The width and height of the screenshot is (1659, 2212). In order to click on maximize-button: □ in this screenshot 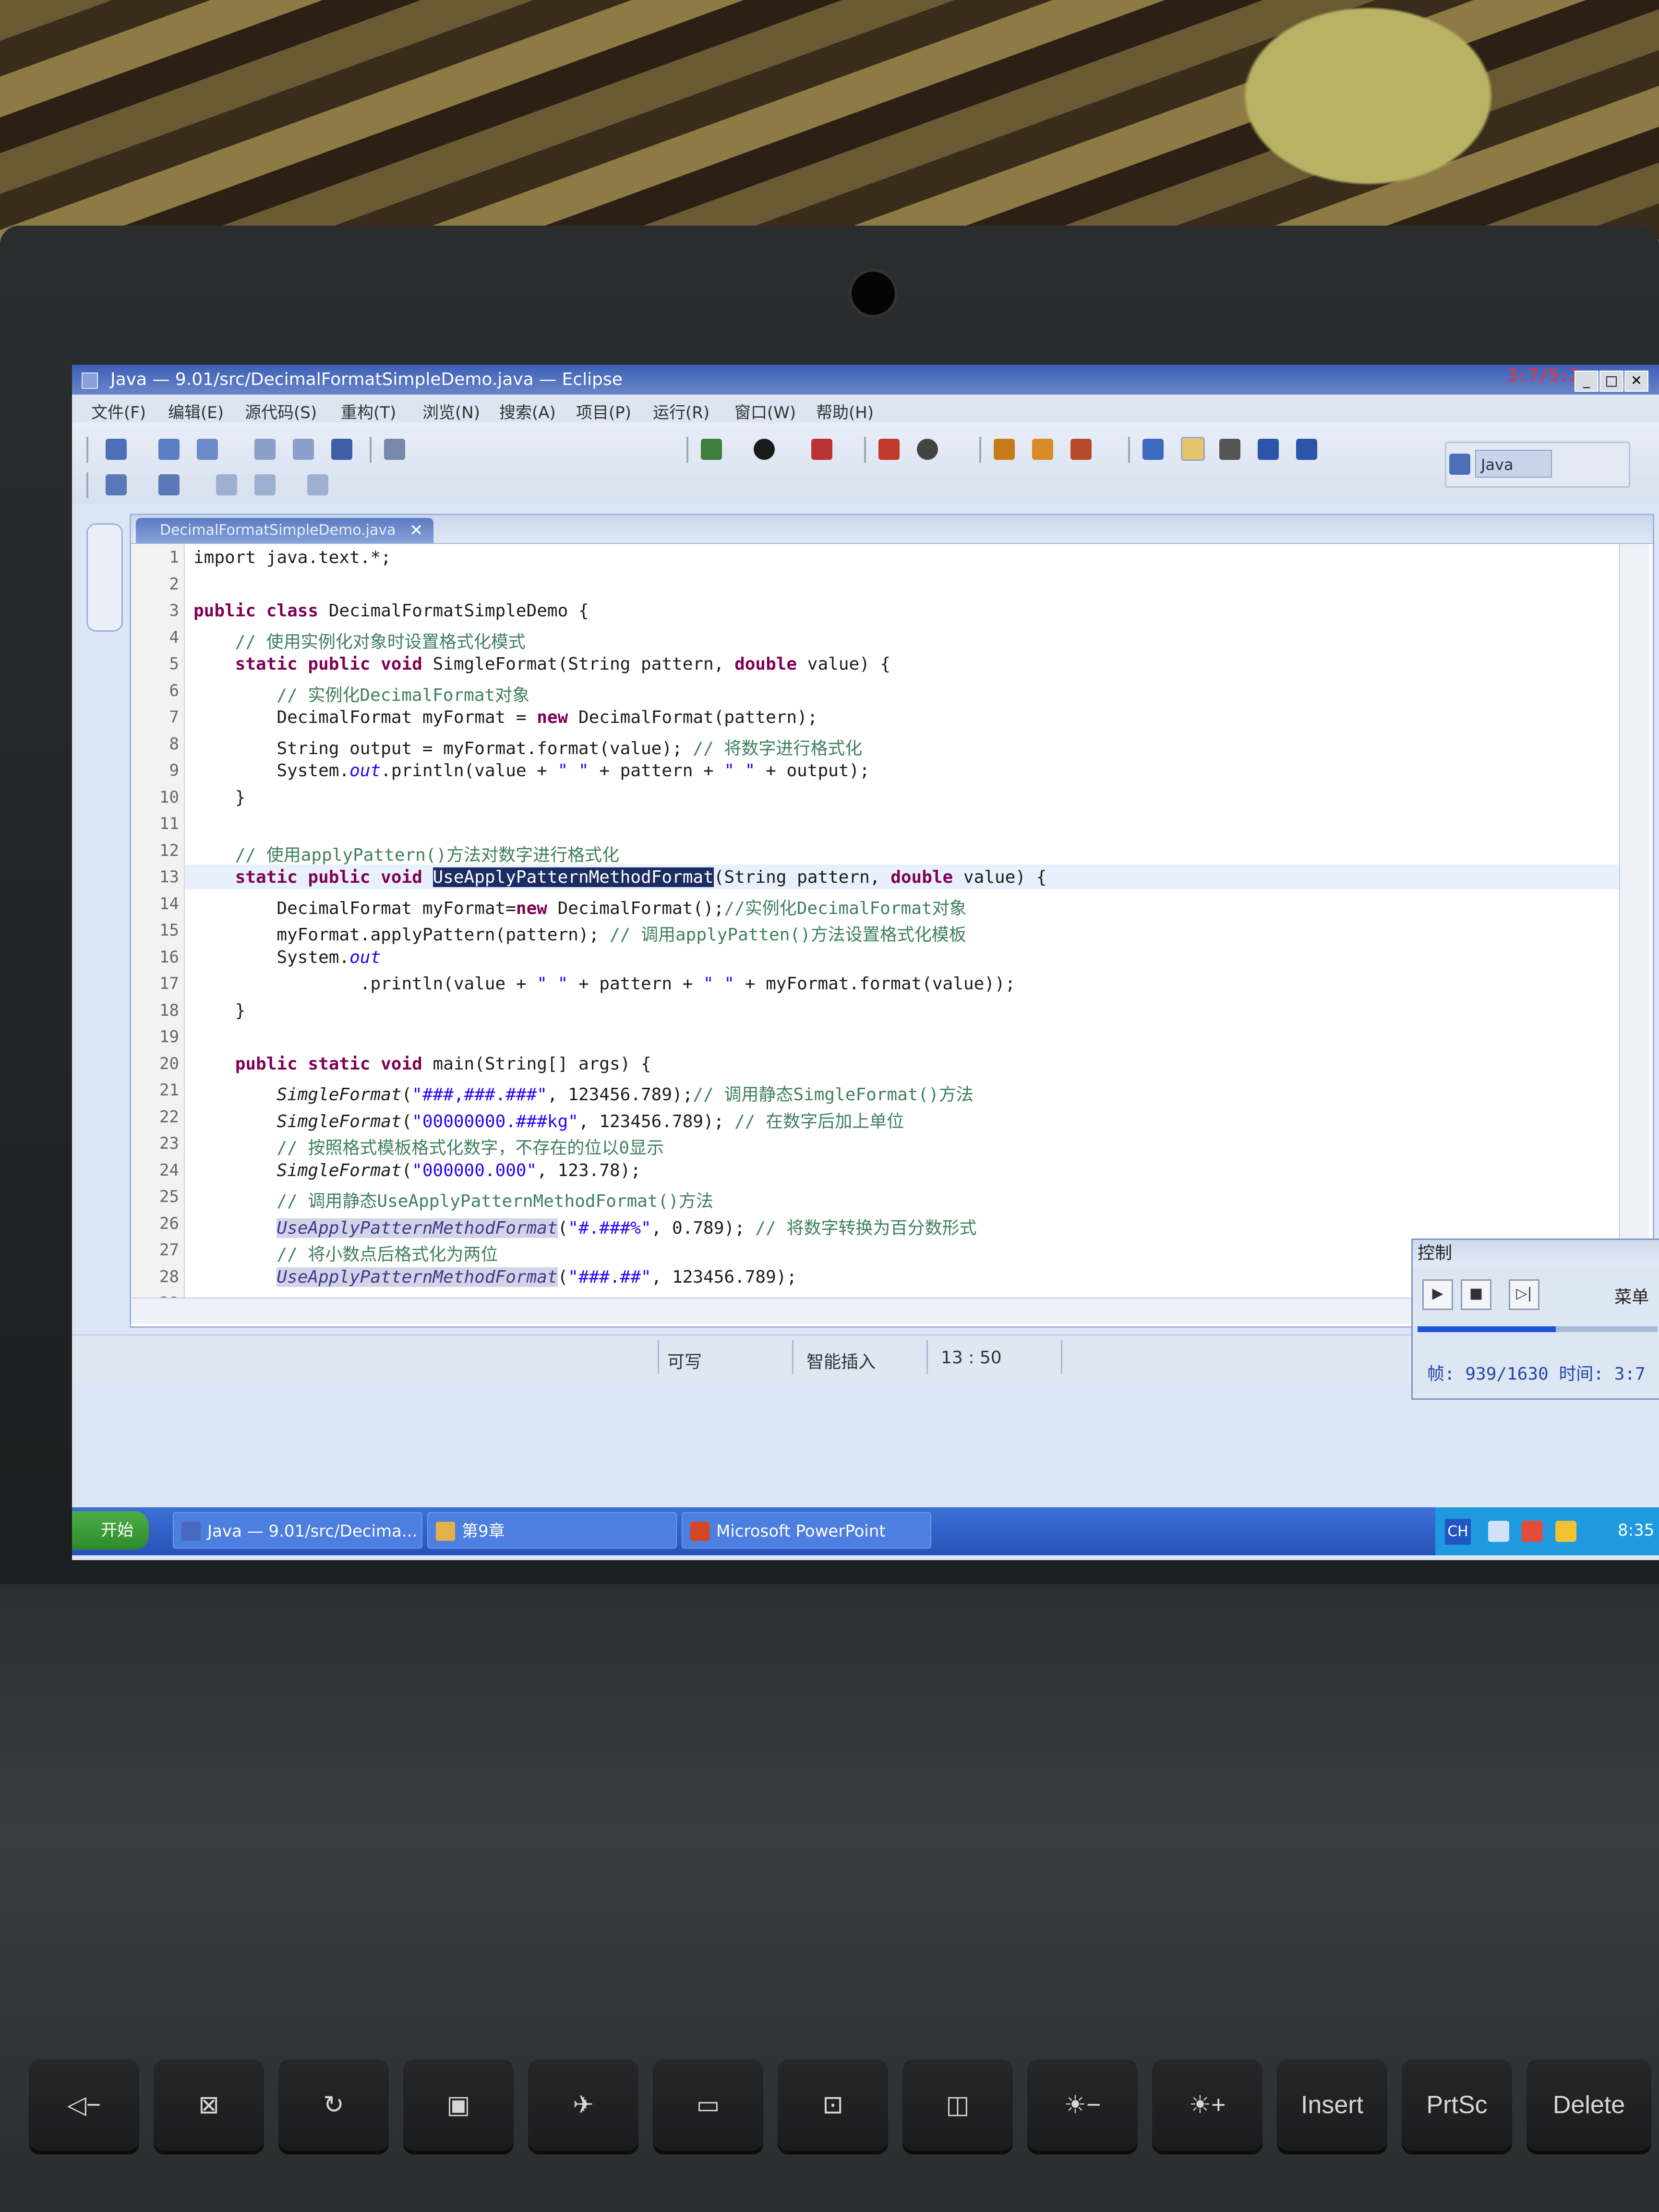, I will do `click(1611, 381)`.